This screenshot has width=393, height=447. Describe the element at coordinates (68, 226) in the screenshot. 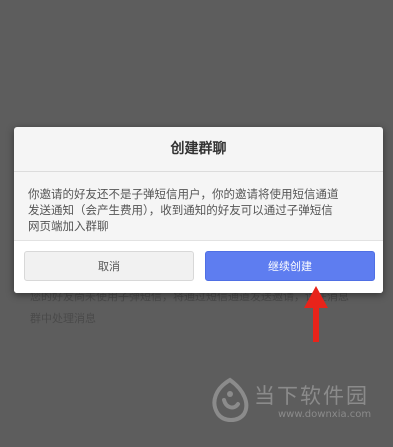

I see `dialog-message-line: 网页端加入群聊` at that location.